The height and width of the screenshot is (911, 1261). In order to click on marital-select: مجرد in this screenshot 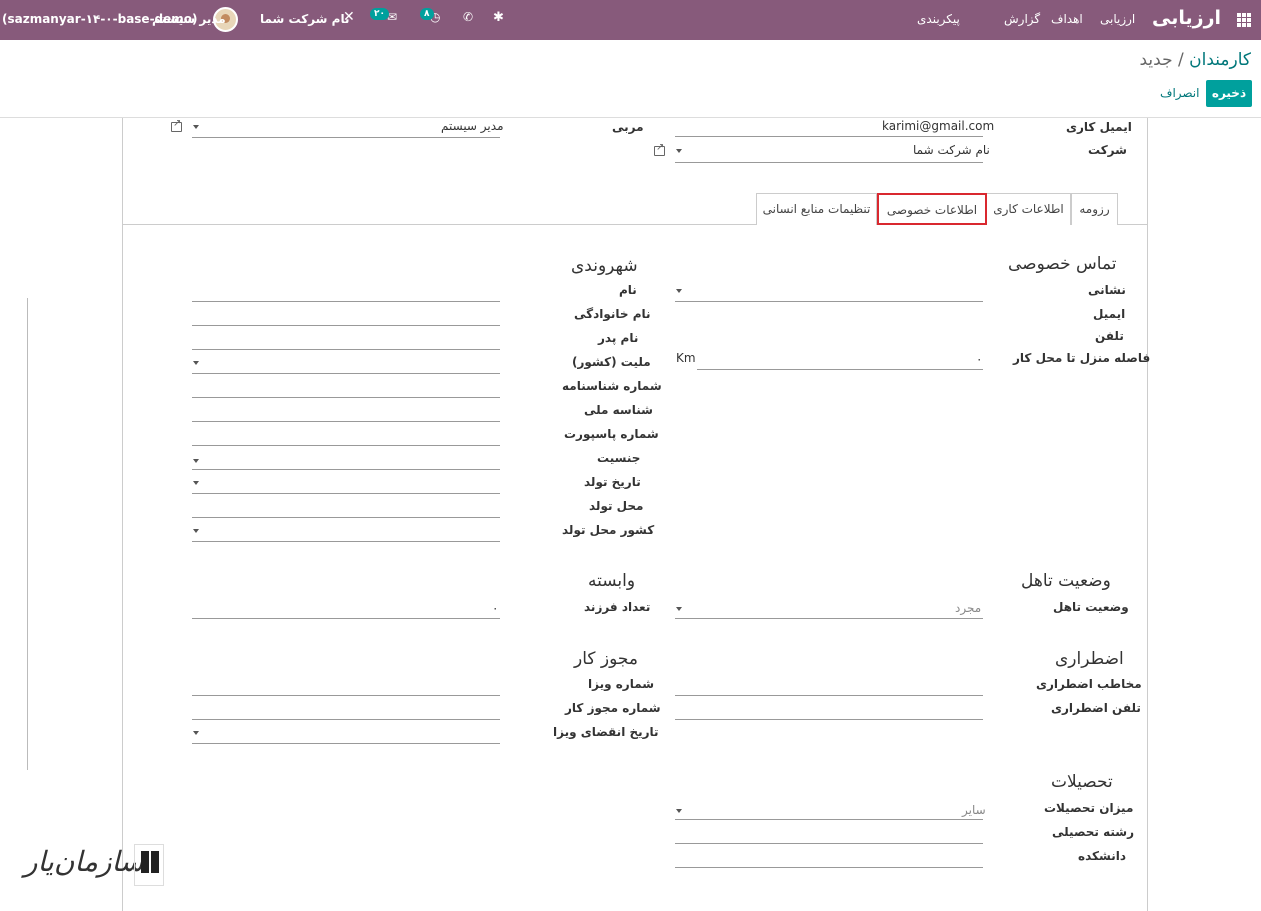, I will do `click(968, 608)`.